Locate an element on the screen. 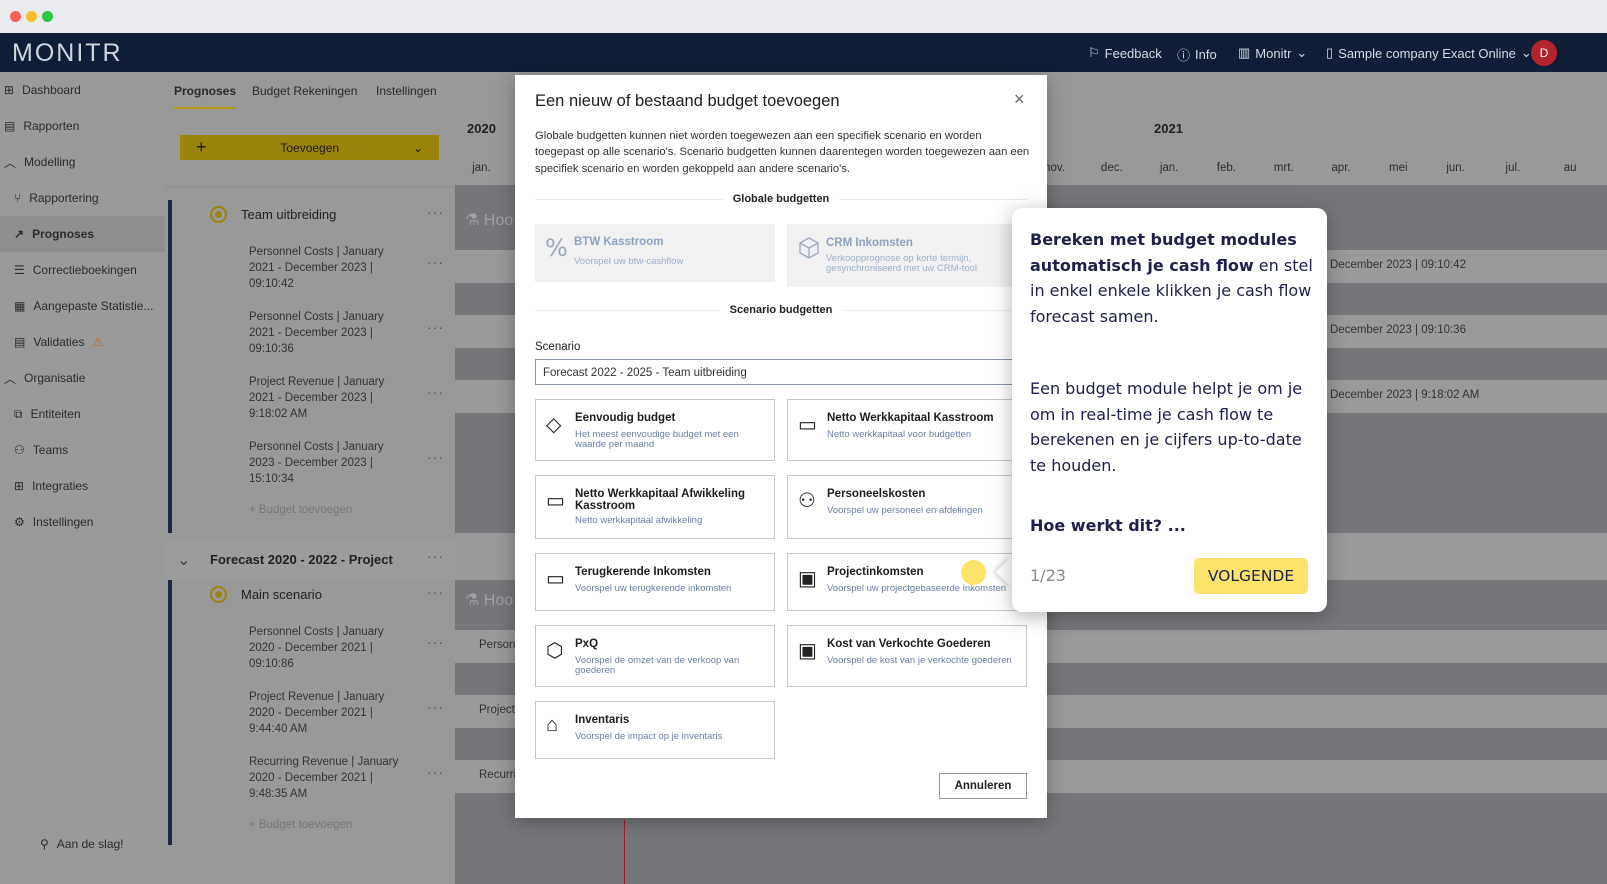  budget-card-btw-kasstroom: % BTW Kasstroom Voorspel uw btw-cashflow is located at coordinates (655, 253).